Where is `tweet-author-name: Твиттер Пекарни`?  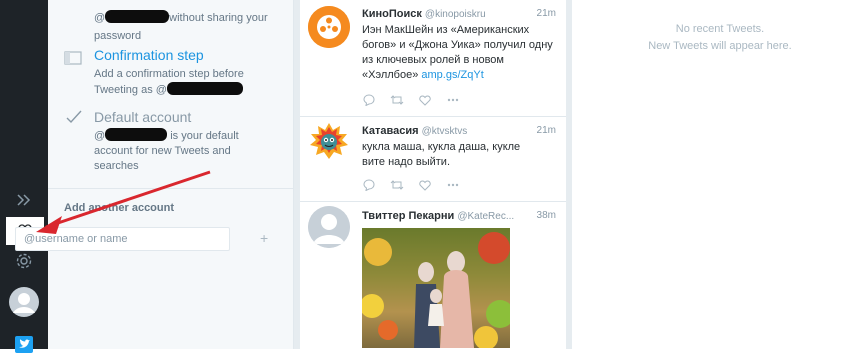
tweet-author-name: Твиттер Пекарни is located at coordinates (408, 216).